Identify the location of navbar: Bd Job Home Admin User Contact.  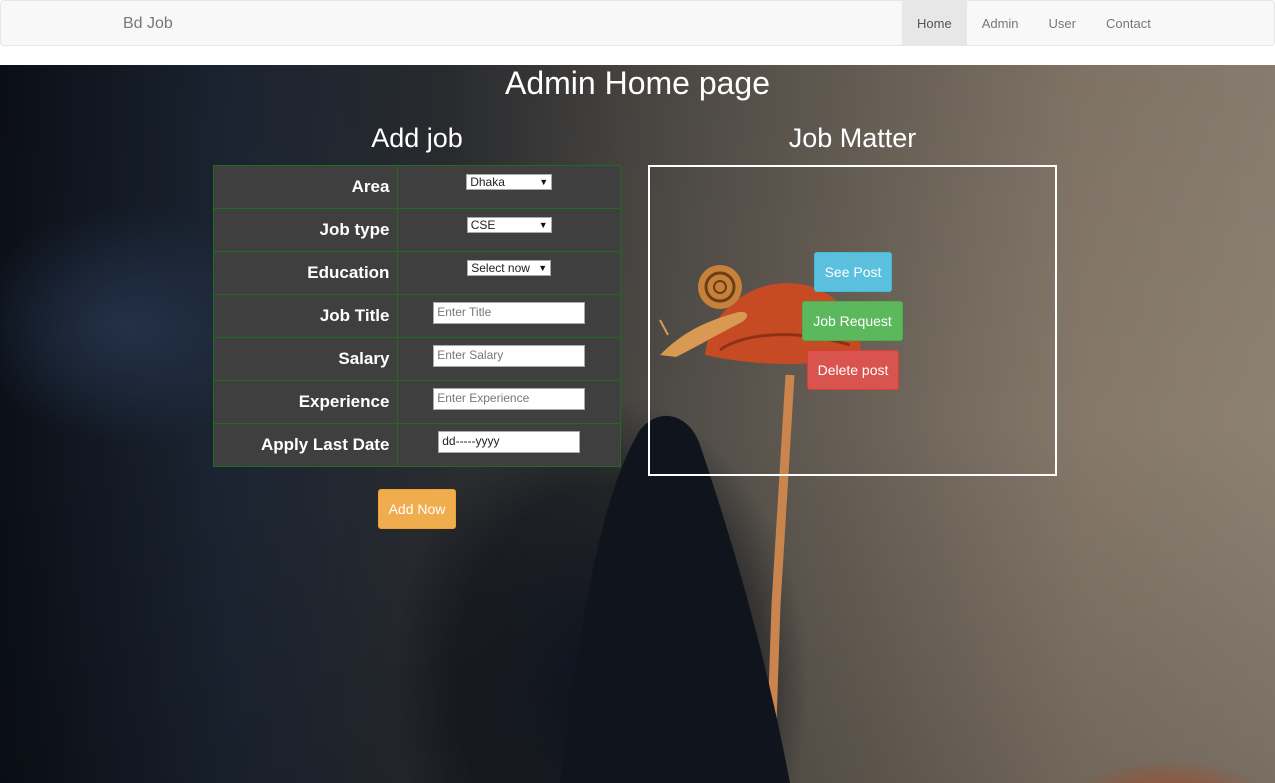
(637, 23).